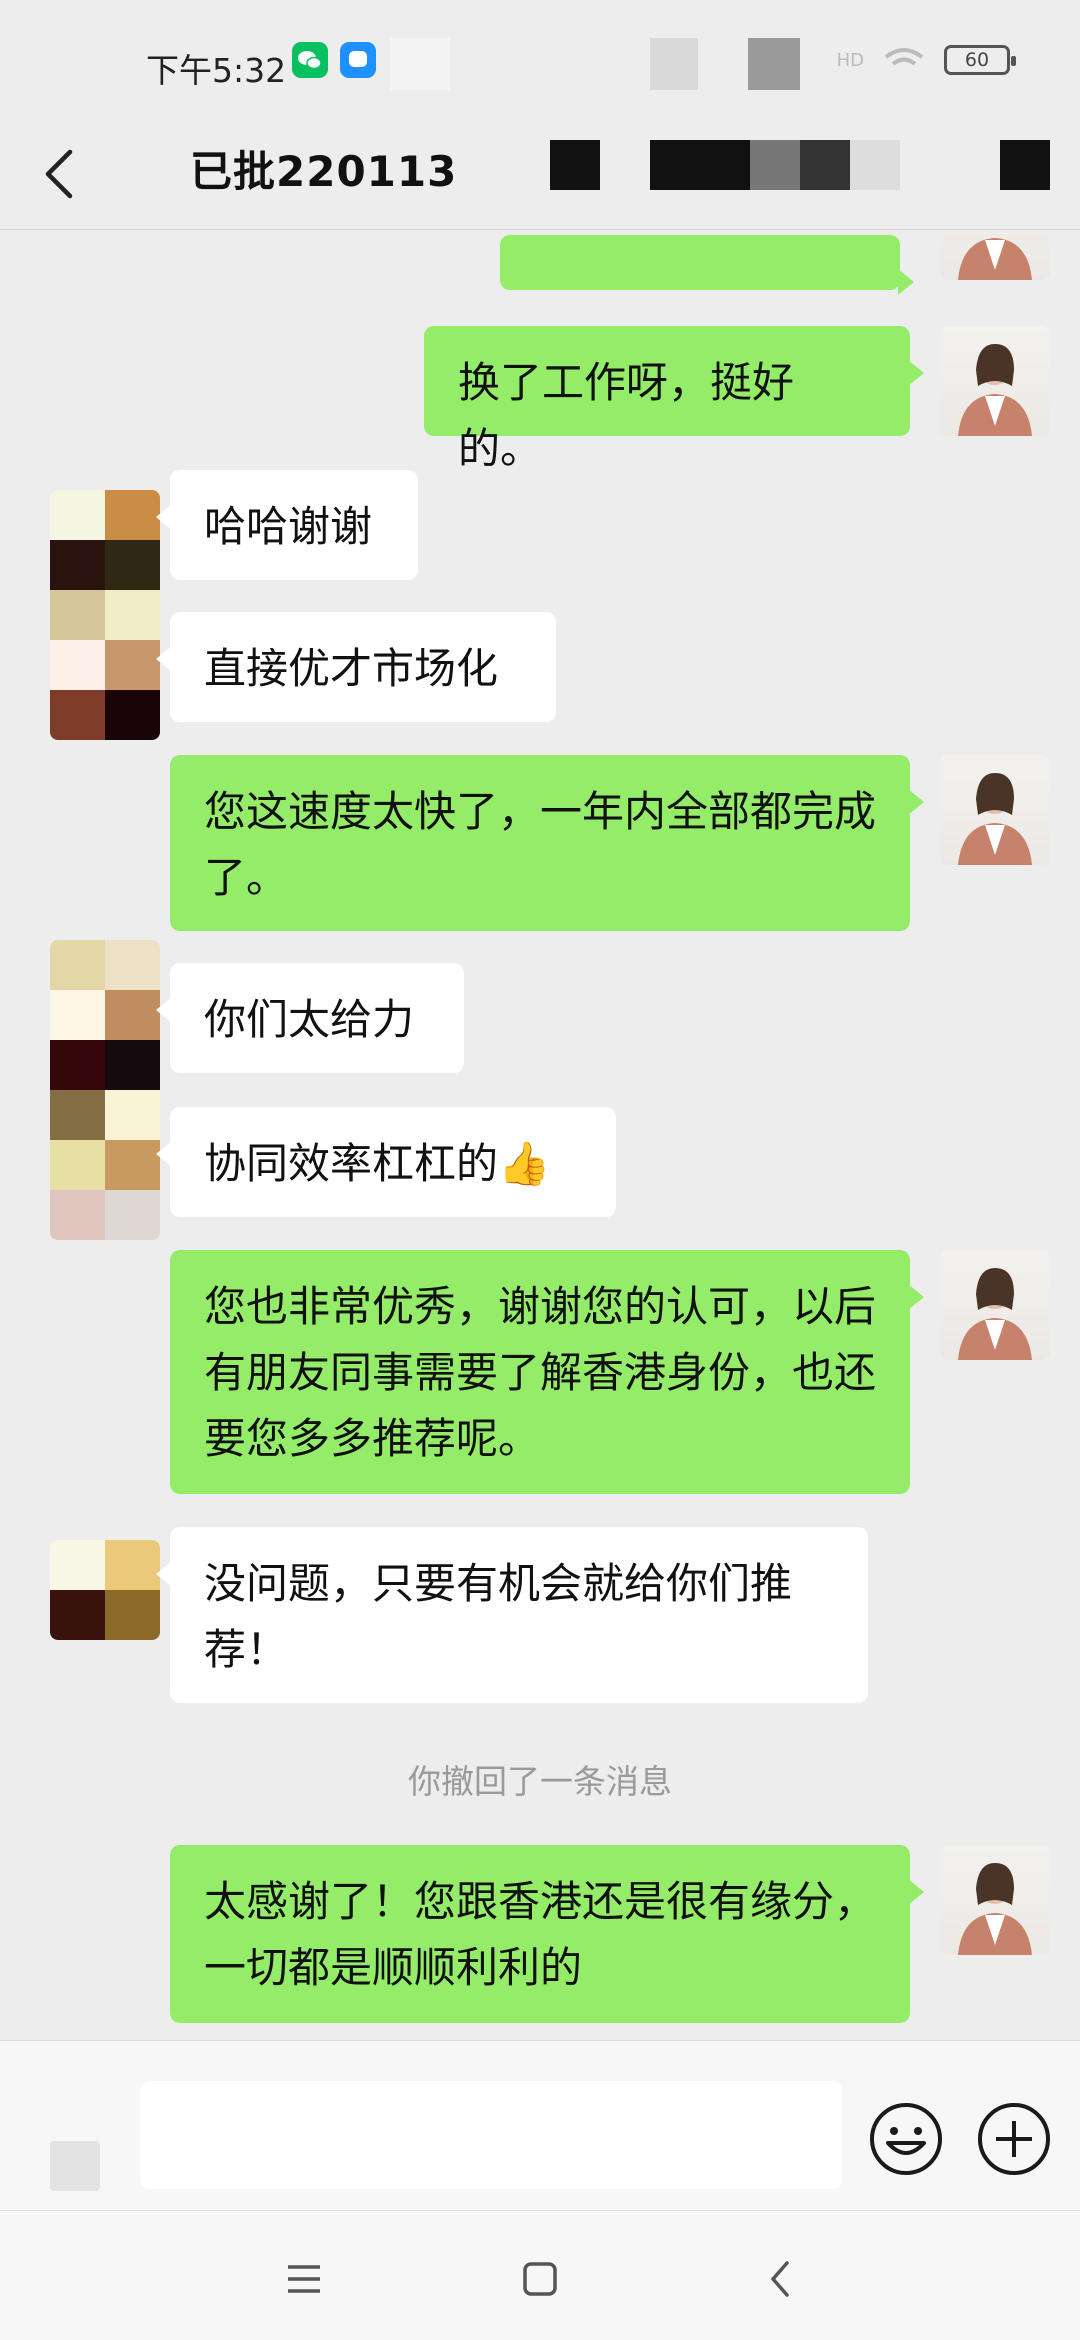 This screenshot has height=2340, width=1080. I want to click on message-text: 没问题，只要有机会就给你们推荐！, so click(498, 1616).